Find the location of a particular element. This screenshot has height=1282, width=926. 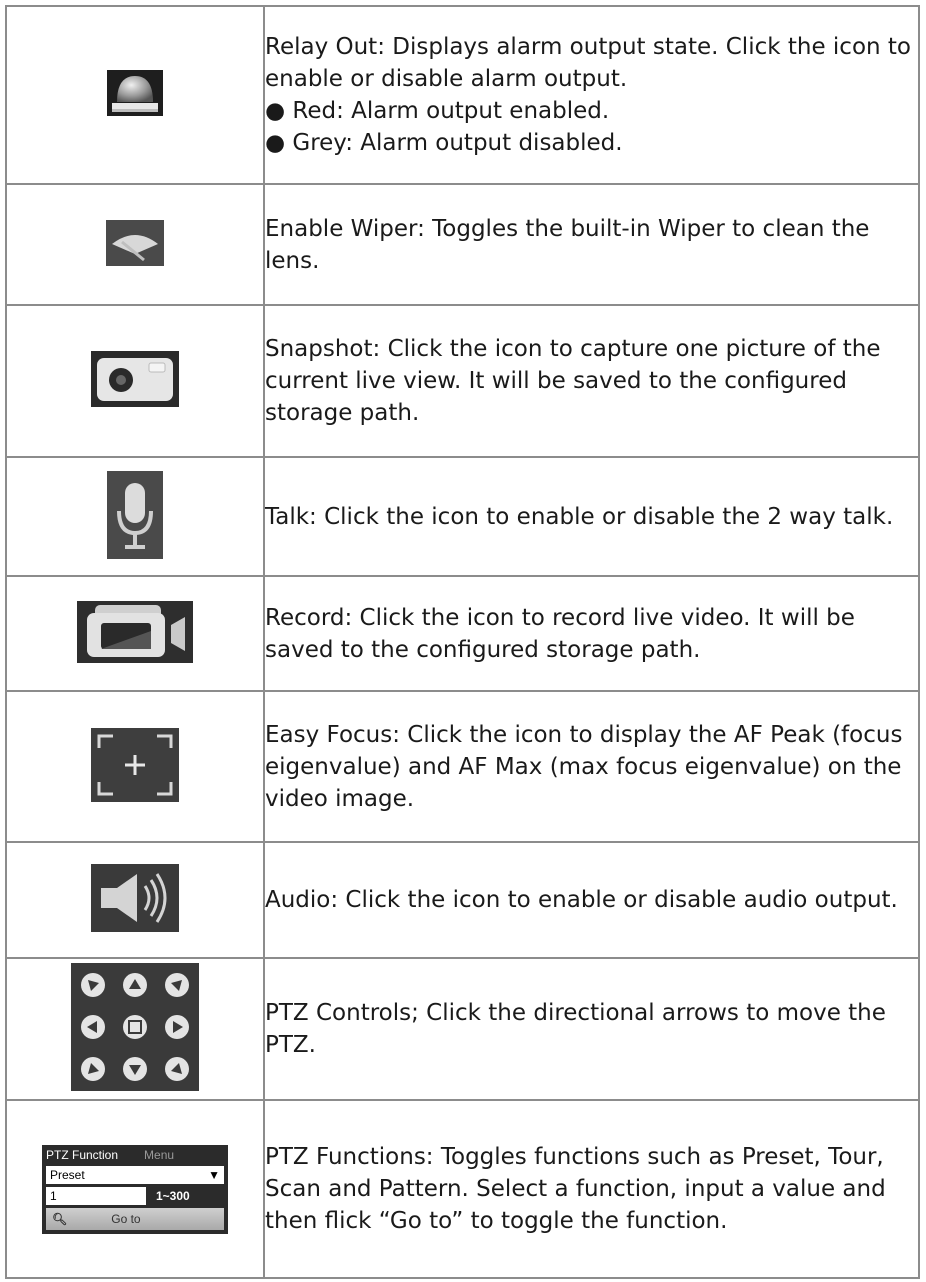

ptz-tabs: PTZ Function Menu is located at coordinates (135, 1155).